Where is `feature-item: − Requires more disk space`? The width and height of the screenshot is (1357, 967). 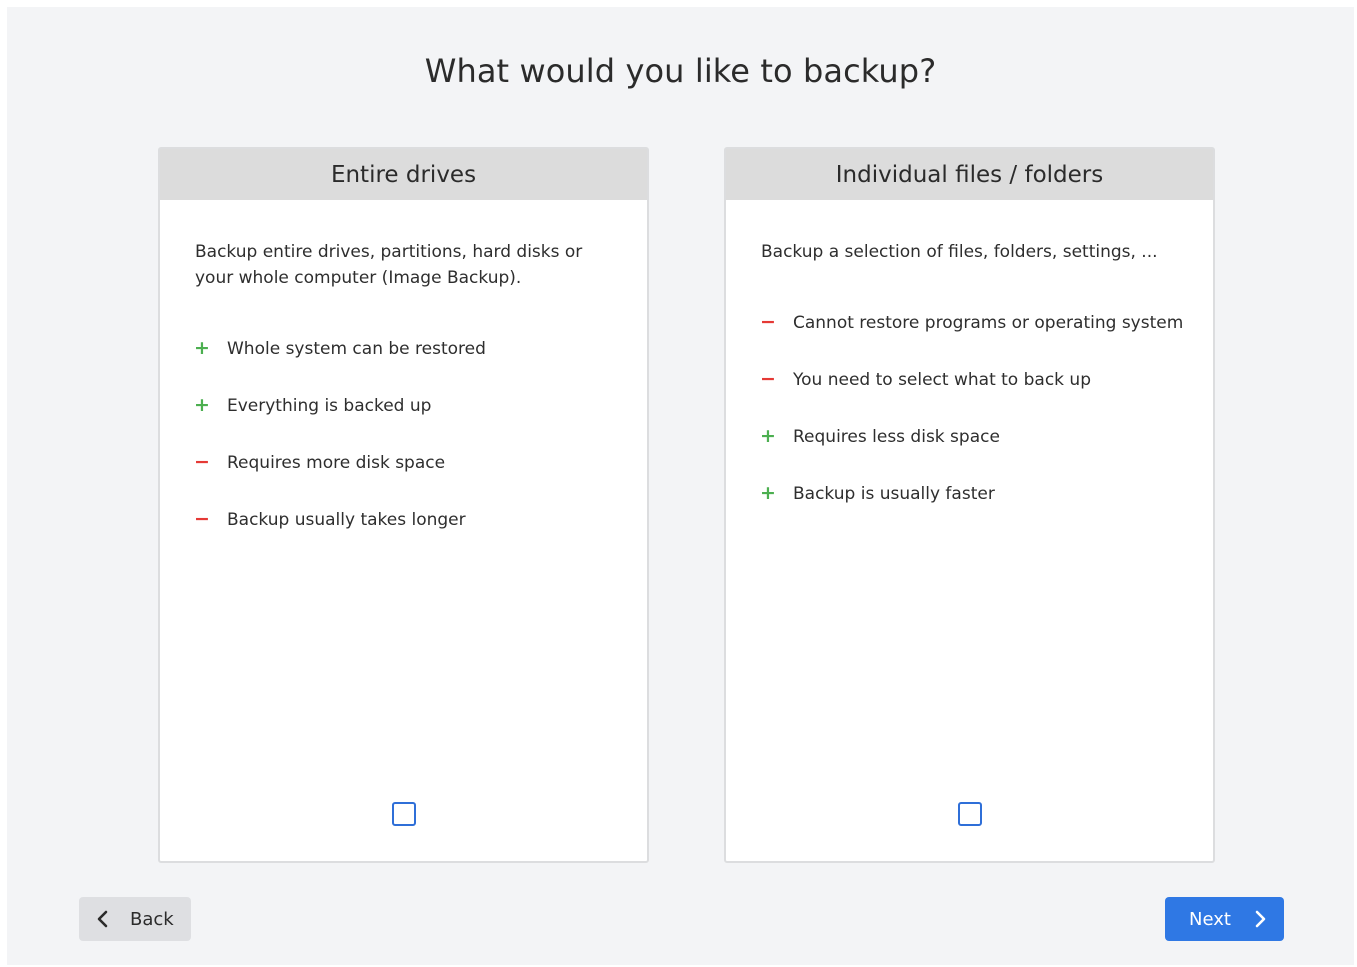
feature-item: − Requires more disk space is located at coordinates (410, 462).